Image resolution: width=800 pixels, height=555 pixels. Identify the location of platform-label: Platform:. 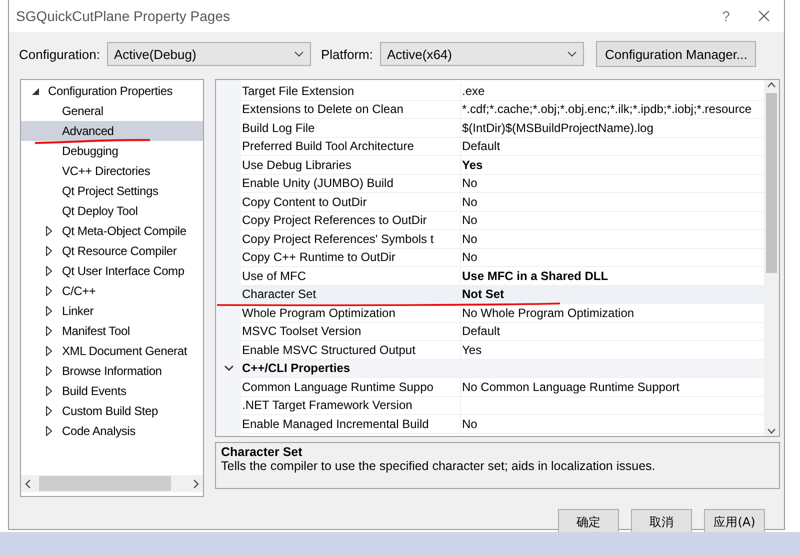
(346, 54).